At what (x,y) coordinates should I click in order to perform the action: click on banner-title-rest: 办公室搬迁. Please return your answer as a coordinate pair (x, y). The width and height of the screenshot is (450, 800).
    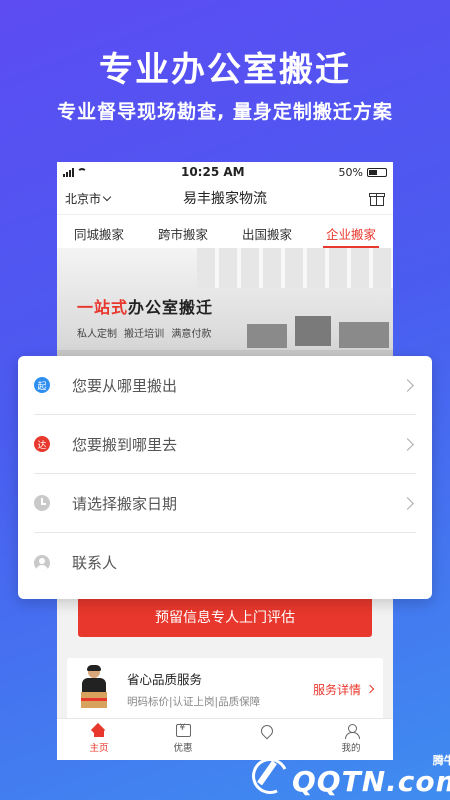
    Looking at the image, I should click on (171, 307).